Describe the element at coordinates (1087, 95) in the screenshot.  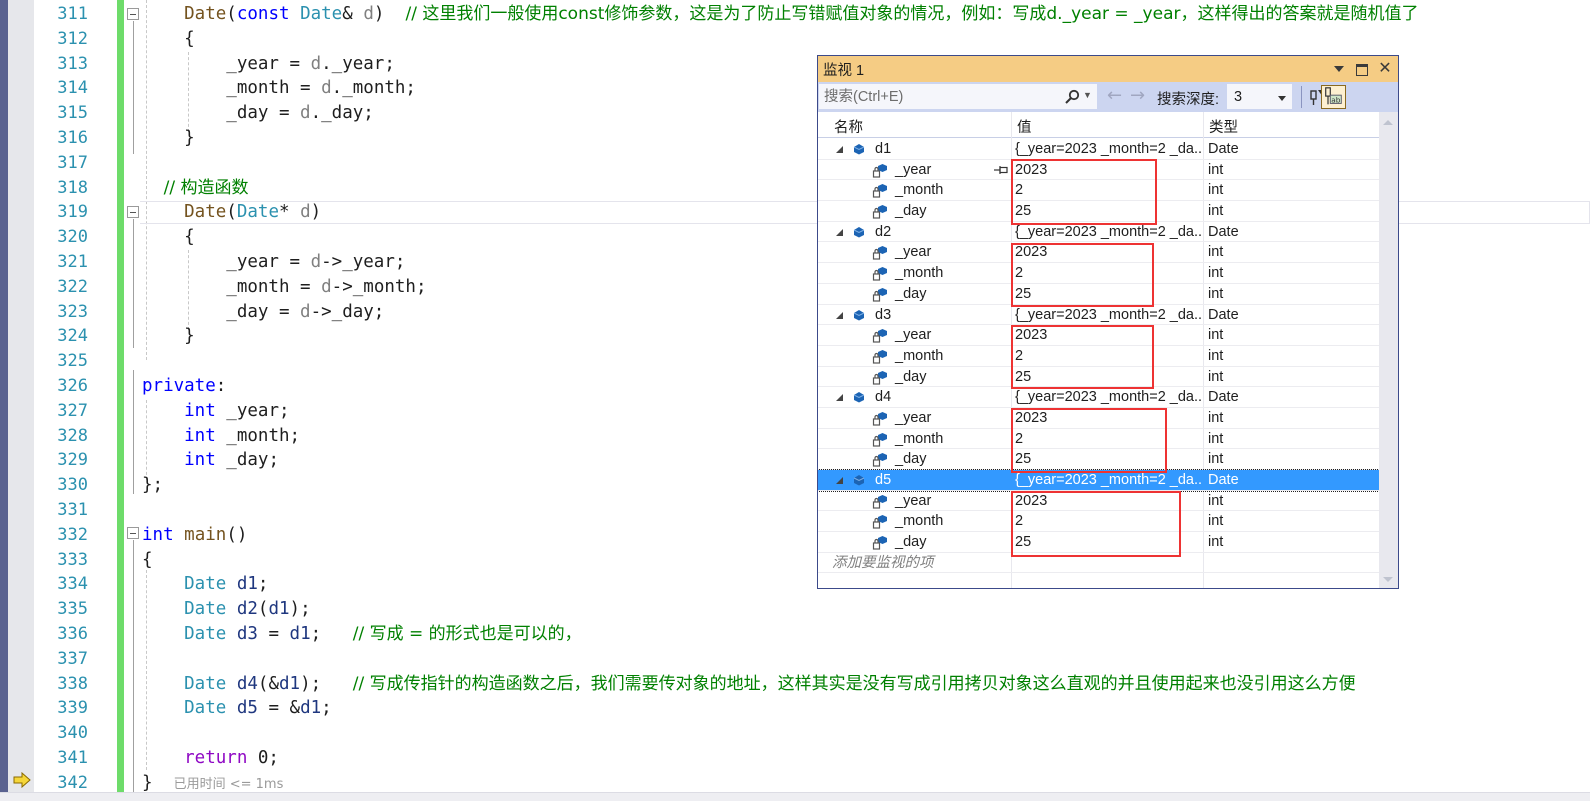
I see `search-options-dropdown-icon: ▼` at that location.